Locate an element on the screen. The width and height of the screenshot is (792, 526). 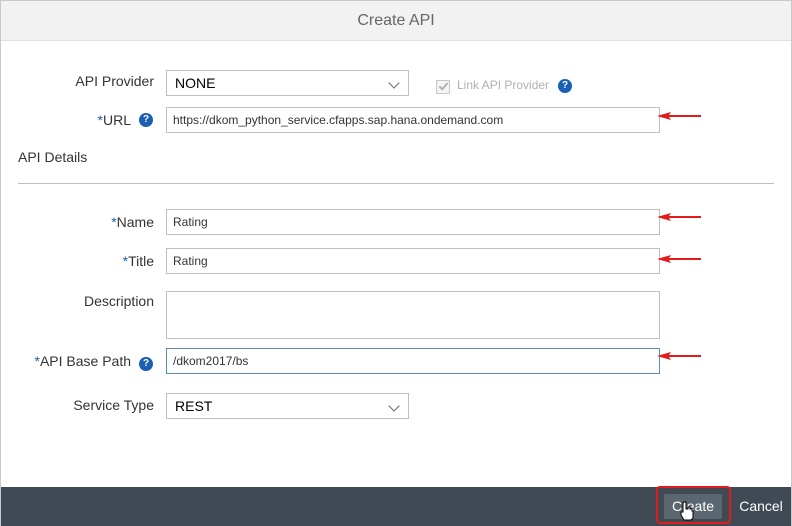
title-input: Rating is located at coordinates (413, 261).